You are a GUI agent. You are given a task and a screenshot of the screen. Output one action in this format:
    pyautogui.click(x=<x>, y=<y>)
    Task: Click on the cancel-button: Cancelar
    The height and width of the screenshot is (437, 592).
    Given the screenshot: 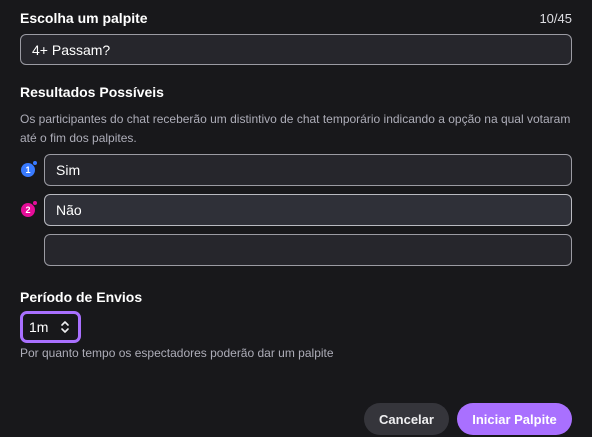 What is the action you would take?
    pyautogui.click(x=406, y=419)
    